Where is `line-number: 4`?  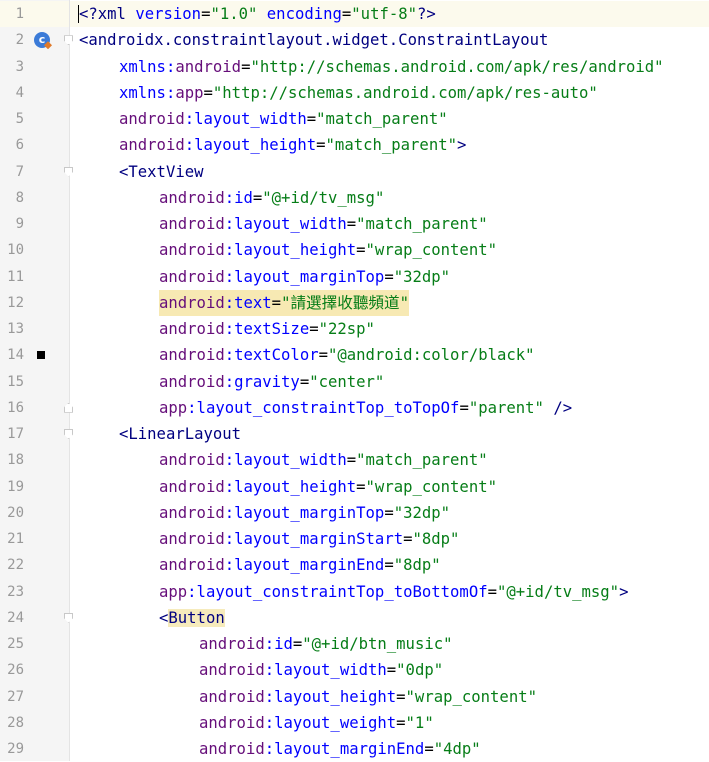
line-number: 4 is located at coordinates (19, 92).